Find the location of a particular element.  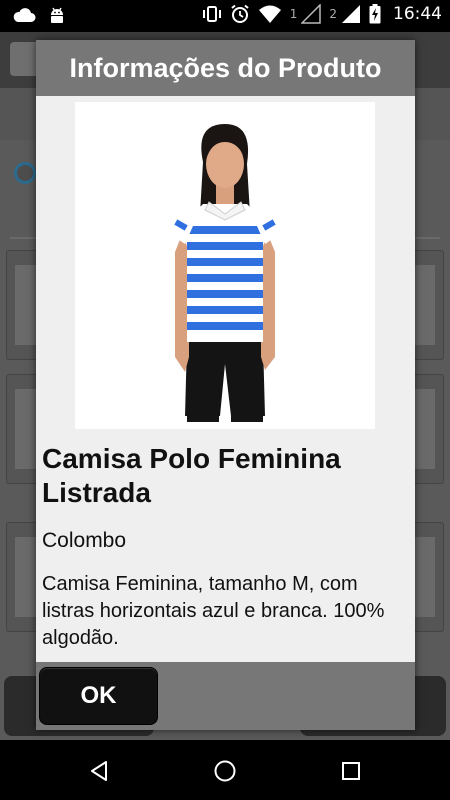

alarm-icon is located at coordinates (240, 13).